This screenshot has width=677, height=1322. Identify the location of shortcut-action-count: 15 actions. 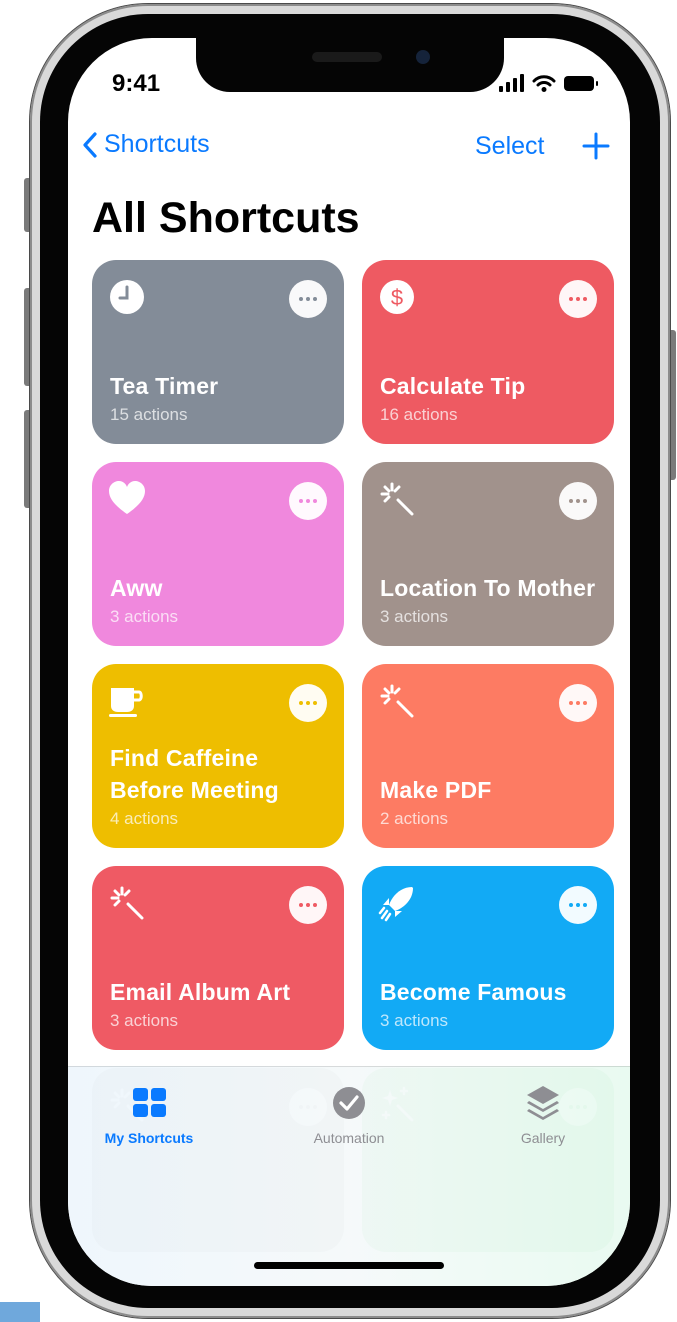
(149, 414).